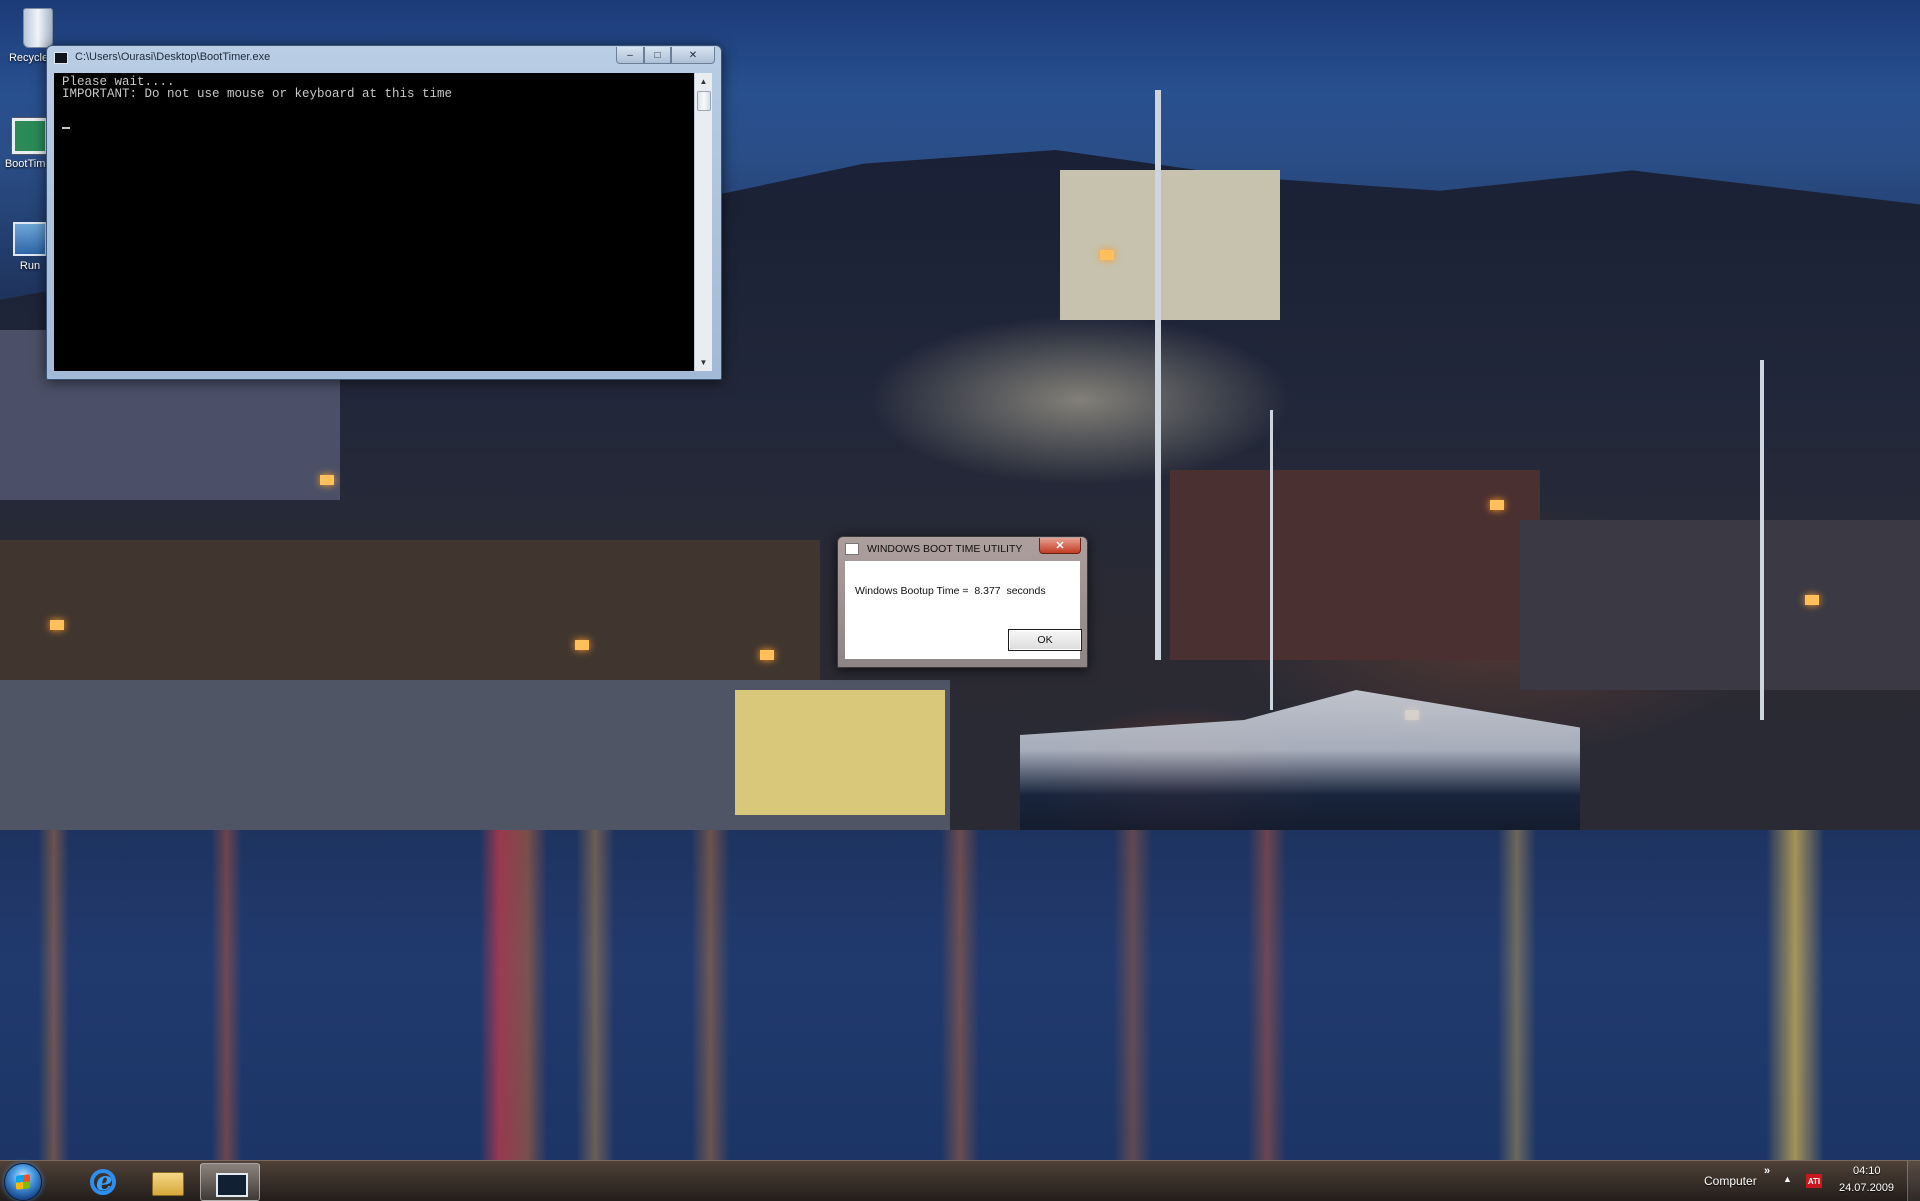  What do you see at coordinates (852, 549) in the screenshot?
I see `dialog-app-icon` at bounding box center [852, 549].